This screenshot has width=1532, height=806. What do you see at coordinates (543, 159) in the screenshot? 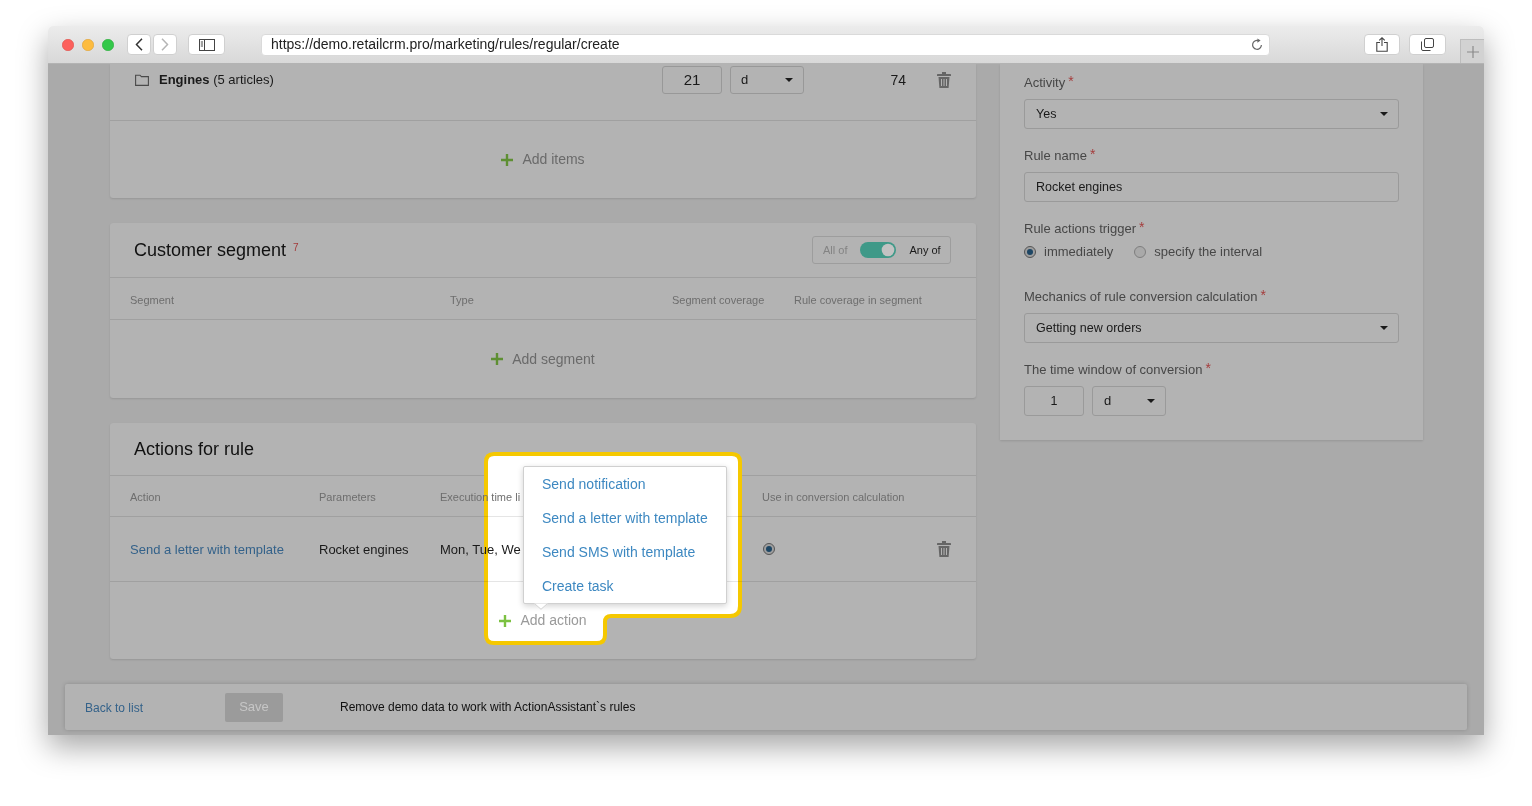
I see `add-button: Add items` at bounding box center [543, 159].